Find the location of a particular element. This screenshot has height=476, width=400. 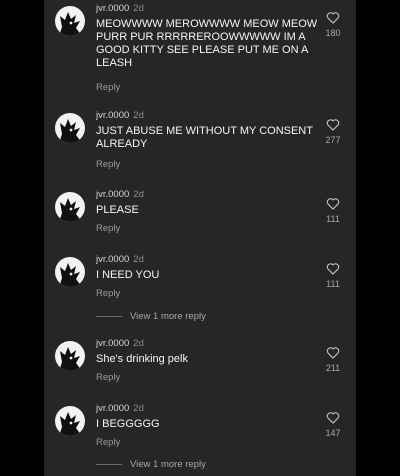

comment-text: I BEGGGGG is located at coordinates (128, 424).